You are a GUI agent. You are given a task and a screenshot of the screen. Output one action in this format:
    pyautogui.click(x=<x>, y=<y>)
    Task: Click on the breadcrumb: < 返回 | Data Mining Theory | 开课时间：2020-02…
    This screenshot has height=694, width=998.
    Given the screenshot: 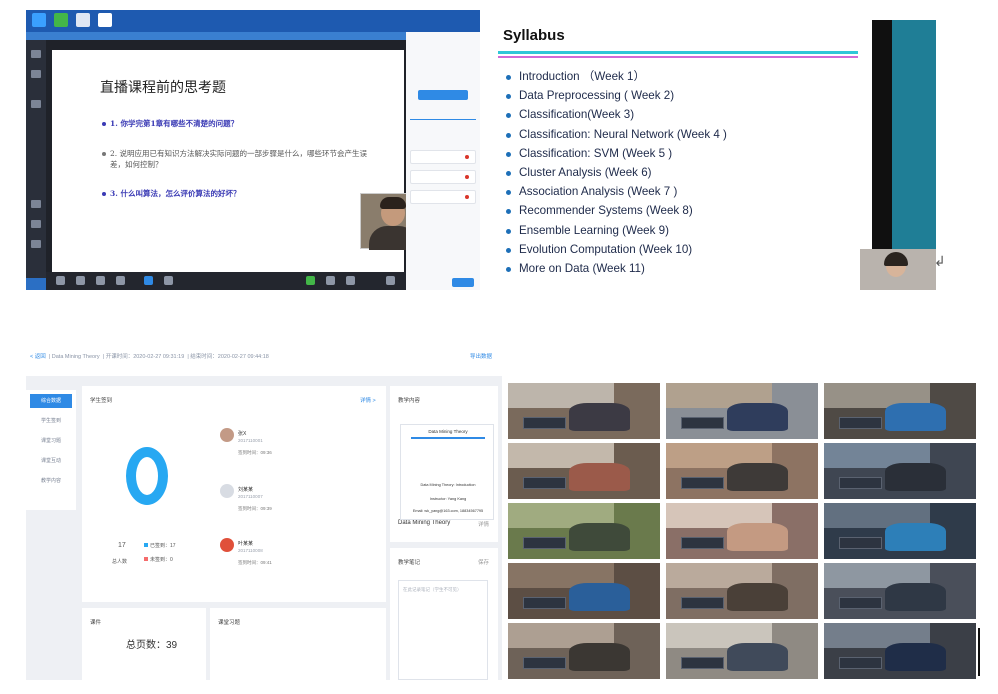 What is the action you would take?
    pyautogui.click(x=149, y=357)
    